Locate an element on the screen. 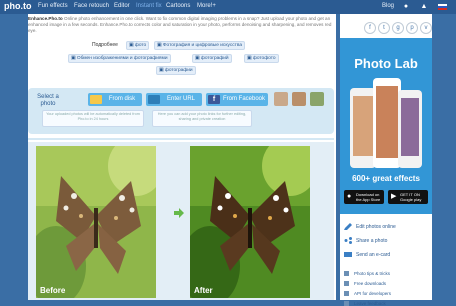 The image size is (456, 306). edit-icon is located at coordinates (348, 226).